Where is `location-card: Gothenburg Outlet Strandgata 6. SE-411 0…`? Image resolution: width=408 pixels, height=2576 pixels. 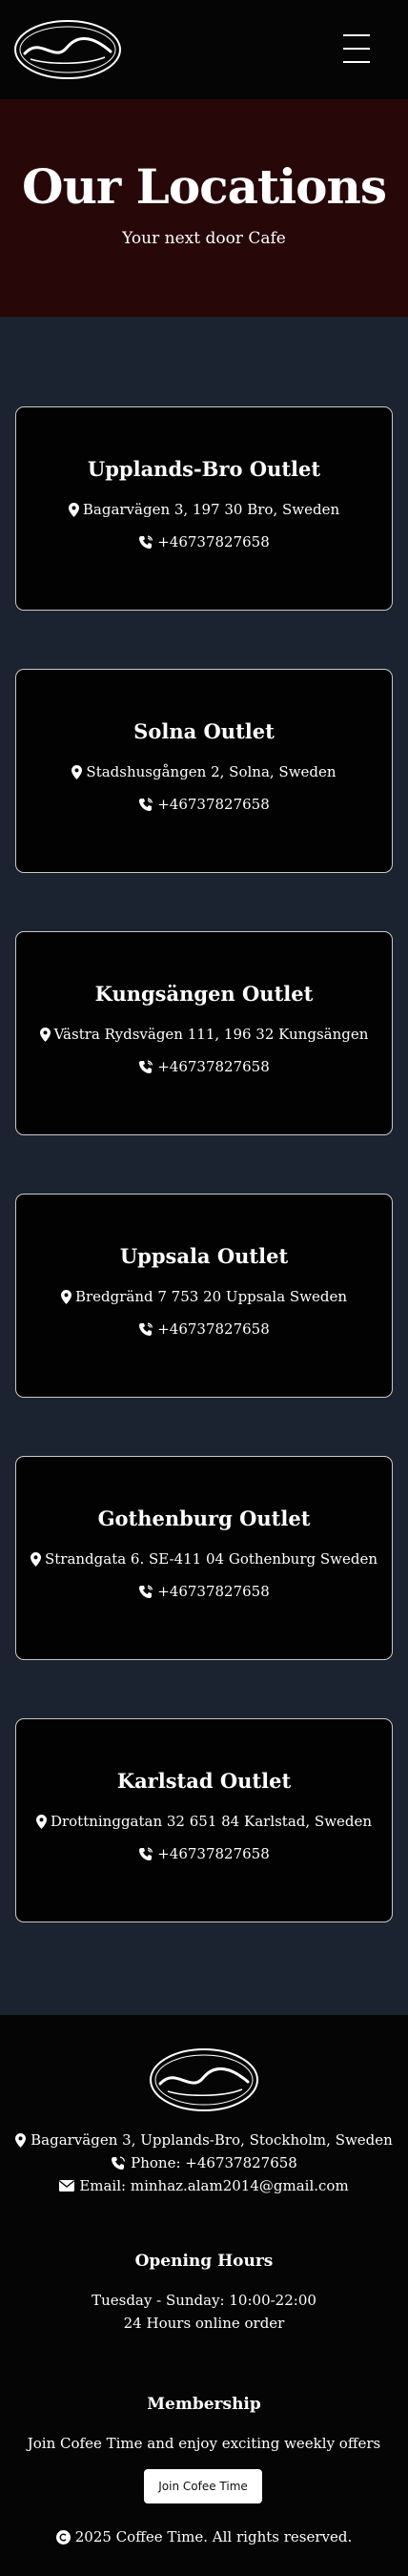 location-card: Gothenburg Outlet Strandgata 6. SE-411 0… is located at coordinates (204, 1558).